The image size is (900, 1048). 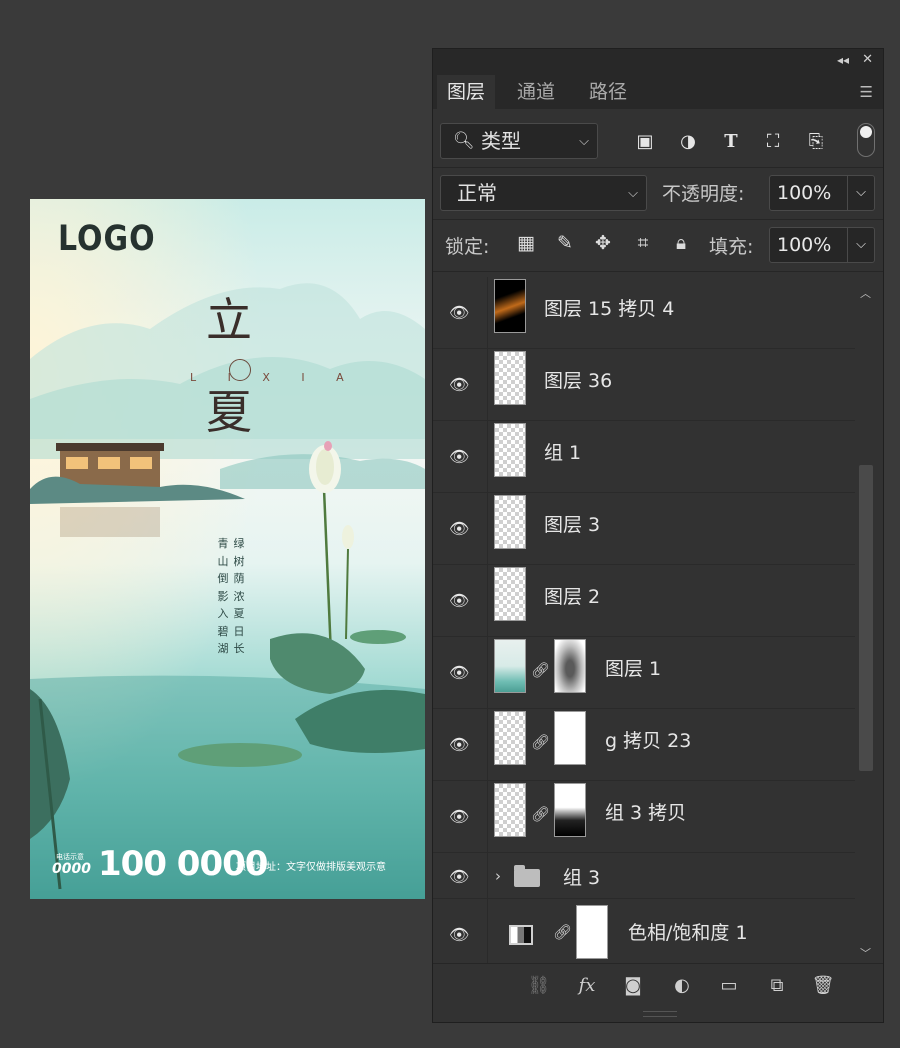 I want to click on layer-row: 👁︎ 图层 3, so click(x=644, y=529).